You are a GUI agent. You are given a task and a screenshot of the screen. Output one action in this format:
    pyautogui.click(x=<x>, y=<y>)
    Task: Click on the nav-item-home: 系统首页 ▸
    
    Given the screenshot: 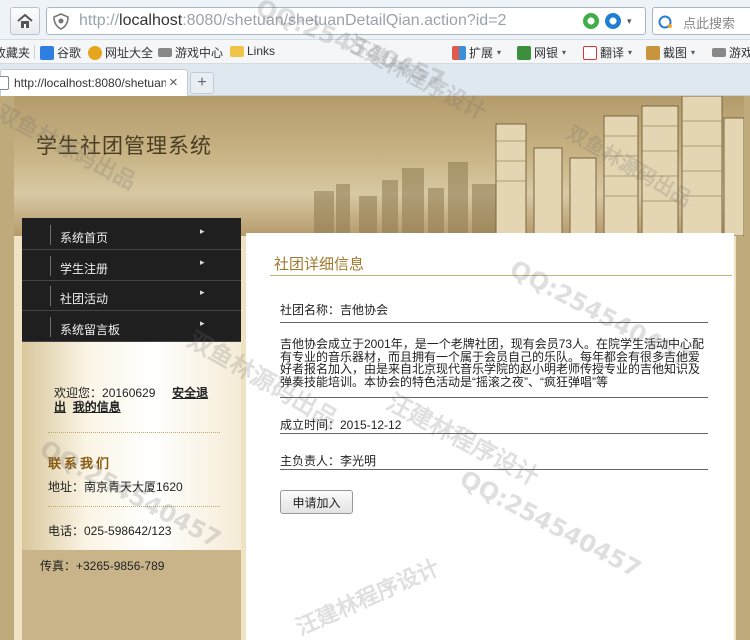 What is the action you would take?
    pyautogui.click(x=131, y=235)
    